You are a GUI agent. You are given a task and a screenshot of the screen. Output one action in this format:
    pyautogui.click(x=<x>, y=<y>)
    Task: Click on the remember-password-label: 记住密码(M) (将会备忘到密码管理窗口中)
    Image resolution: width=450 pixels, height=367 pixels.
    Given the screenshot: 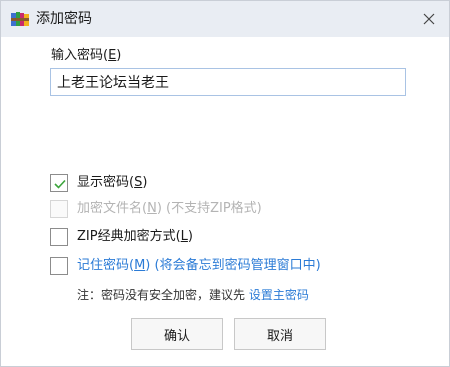 What is the action you would take?
    pyautogui.click(x=199, y=266)
    